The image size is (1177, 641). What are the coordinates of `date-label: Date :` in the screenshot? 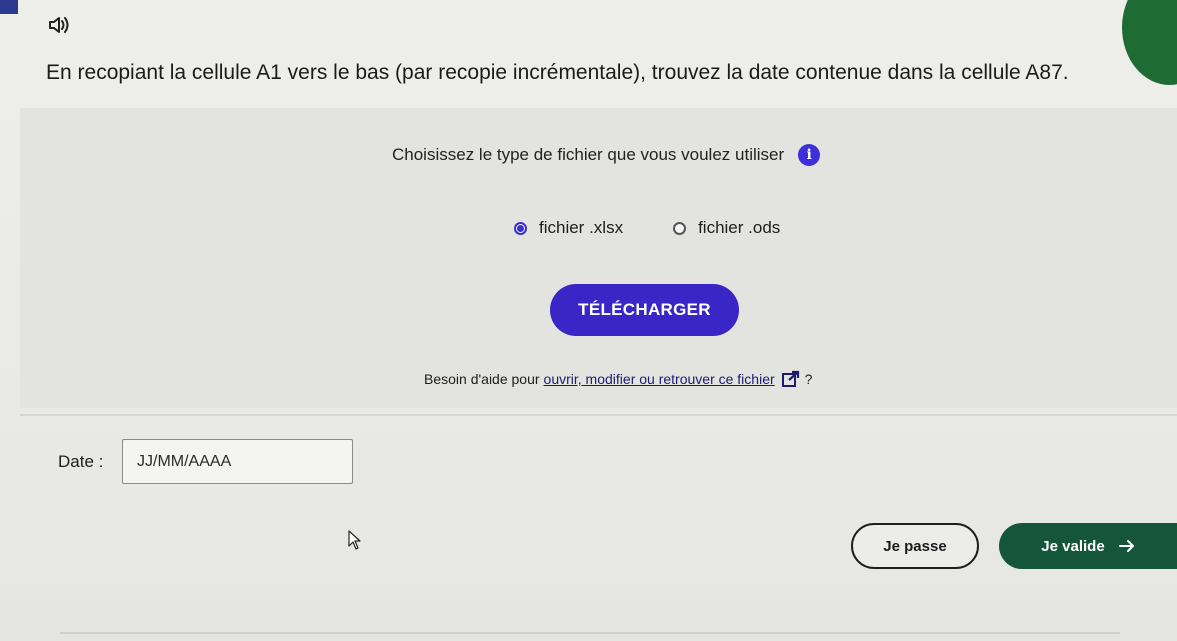 It's located at (81, 461).